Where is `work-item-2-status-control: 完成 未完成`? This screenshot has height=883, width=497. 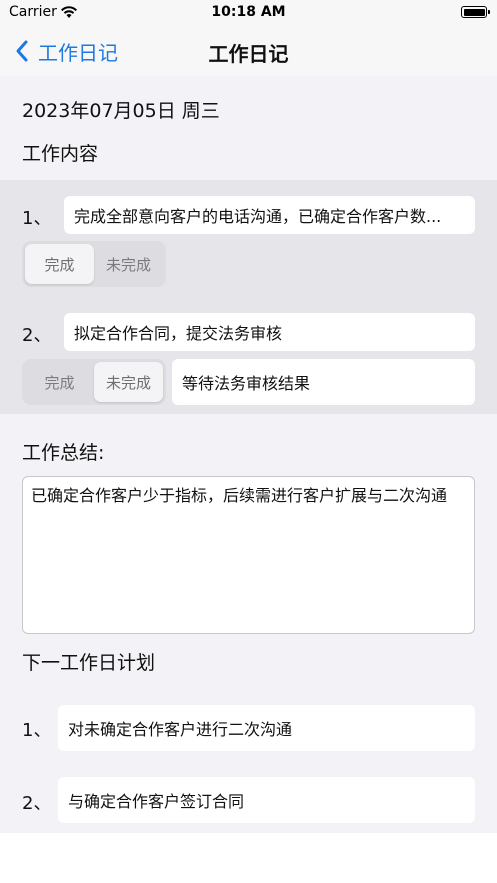
work-item-2-status-control: 完成 未完成 is located at coordinates (94, 382).